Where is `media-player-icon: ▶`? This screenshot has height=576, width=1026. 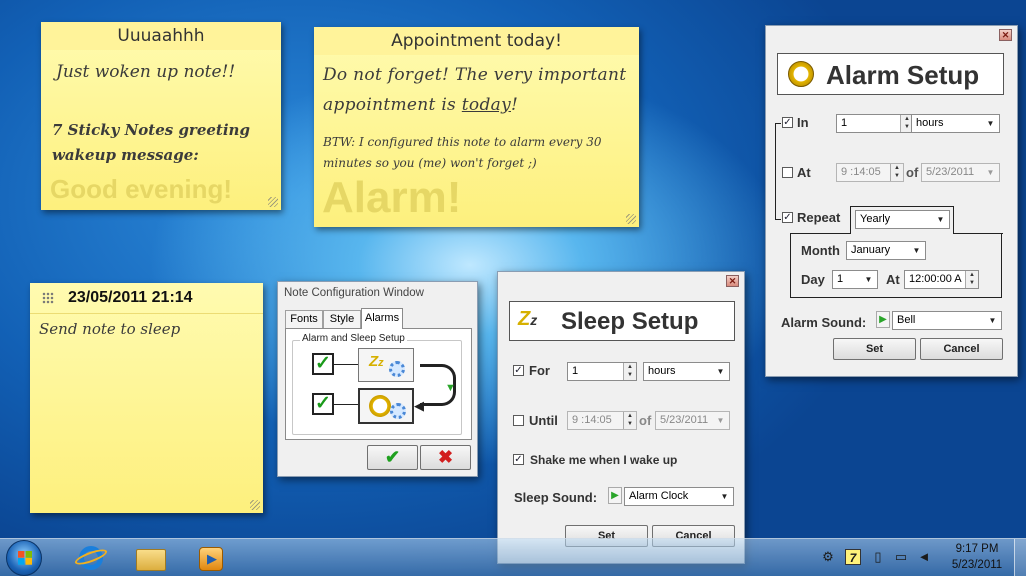
media-player-icon: ▶ is located at coordinates (210, 558).